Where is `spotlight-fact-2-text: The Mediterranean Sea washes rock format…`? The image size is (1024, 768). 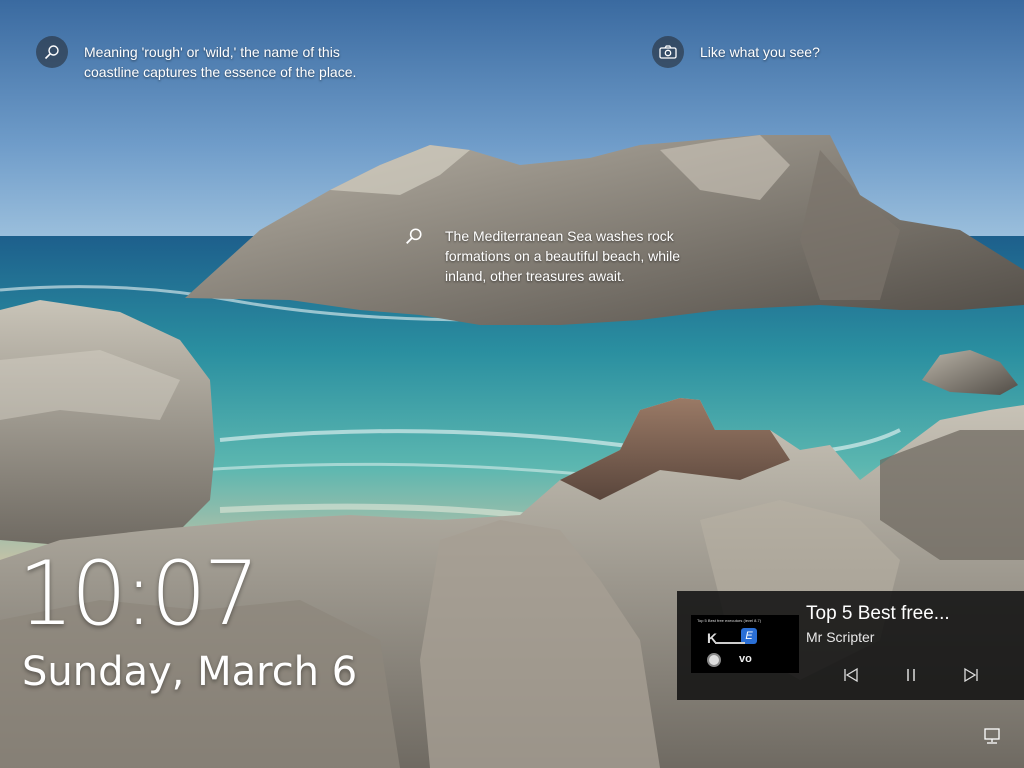 spotlight-fact-2-text: The Mediterranean Sea washes rock format… is located at coordinates (563, 256).